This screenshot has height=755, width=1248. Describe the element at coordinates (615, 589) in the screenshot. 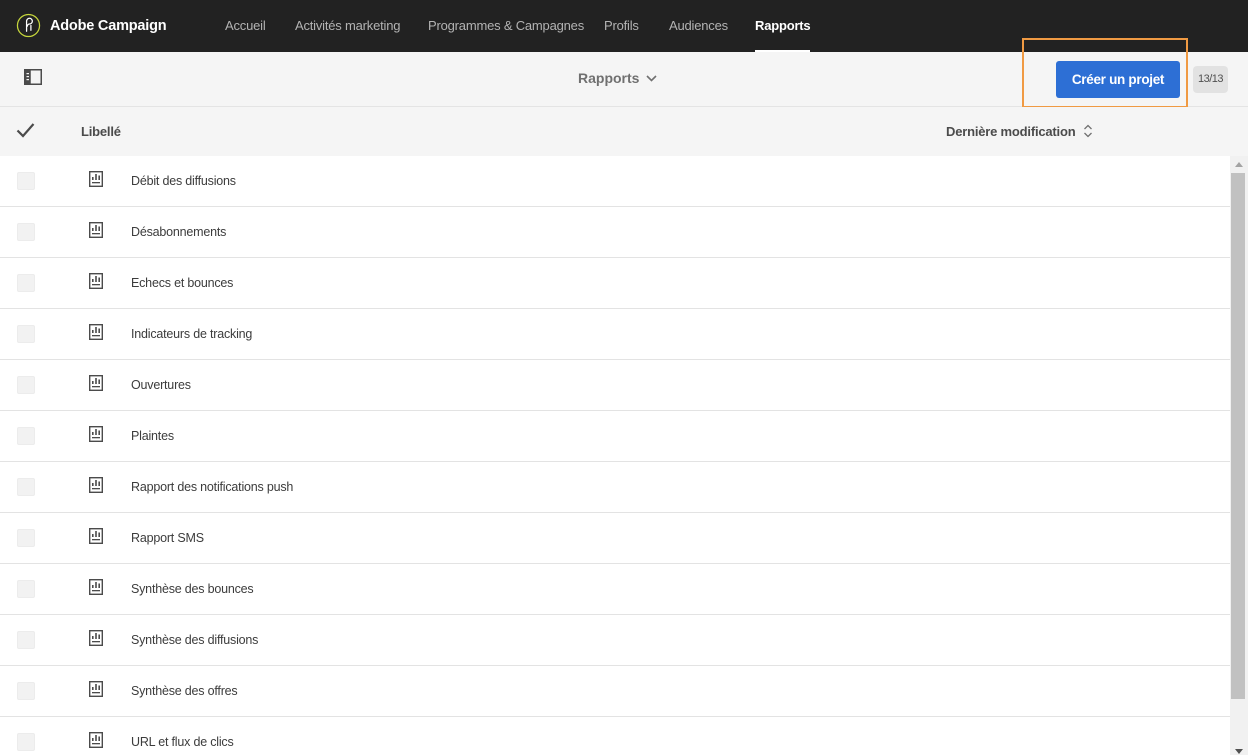

I see `table-row: Synthèse des bounces` at that location.